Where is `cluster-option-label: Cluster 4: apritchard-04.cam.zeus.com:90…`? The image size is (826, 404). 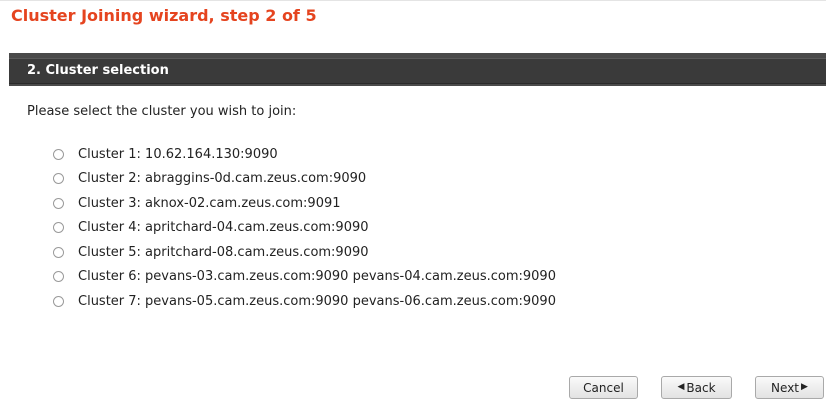 cluster-option-label: Cluster 4: apritchard-04.cam.zeus.com:90… is located at coordinates (223, 228).